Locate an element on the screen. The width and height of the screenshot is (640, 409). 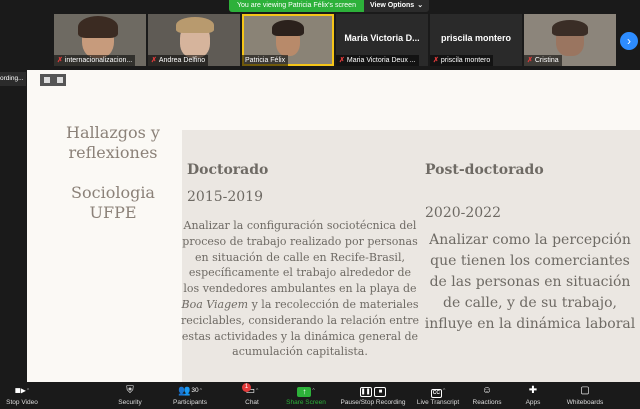
stop-video-button: ■▸^ Stop Video is located at coordinates (22, 395).